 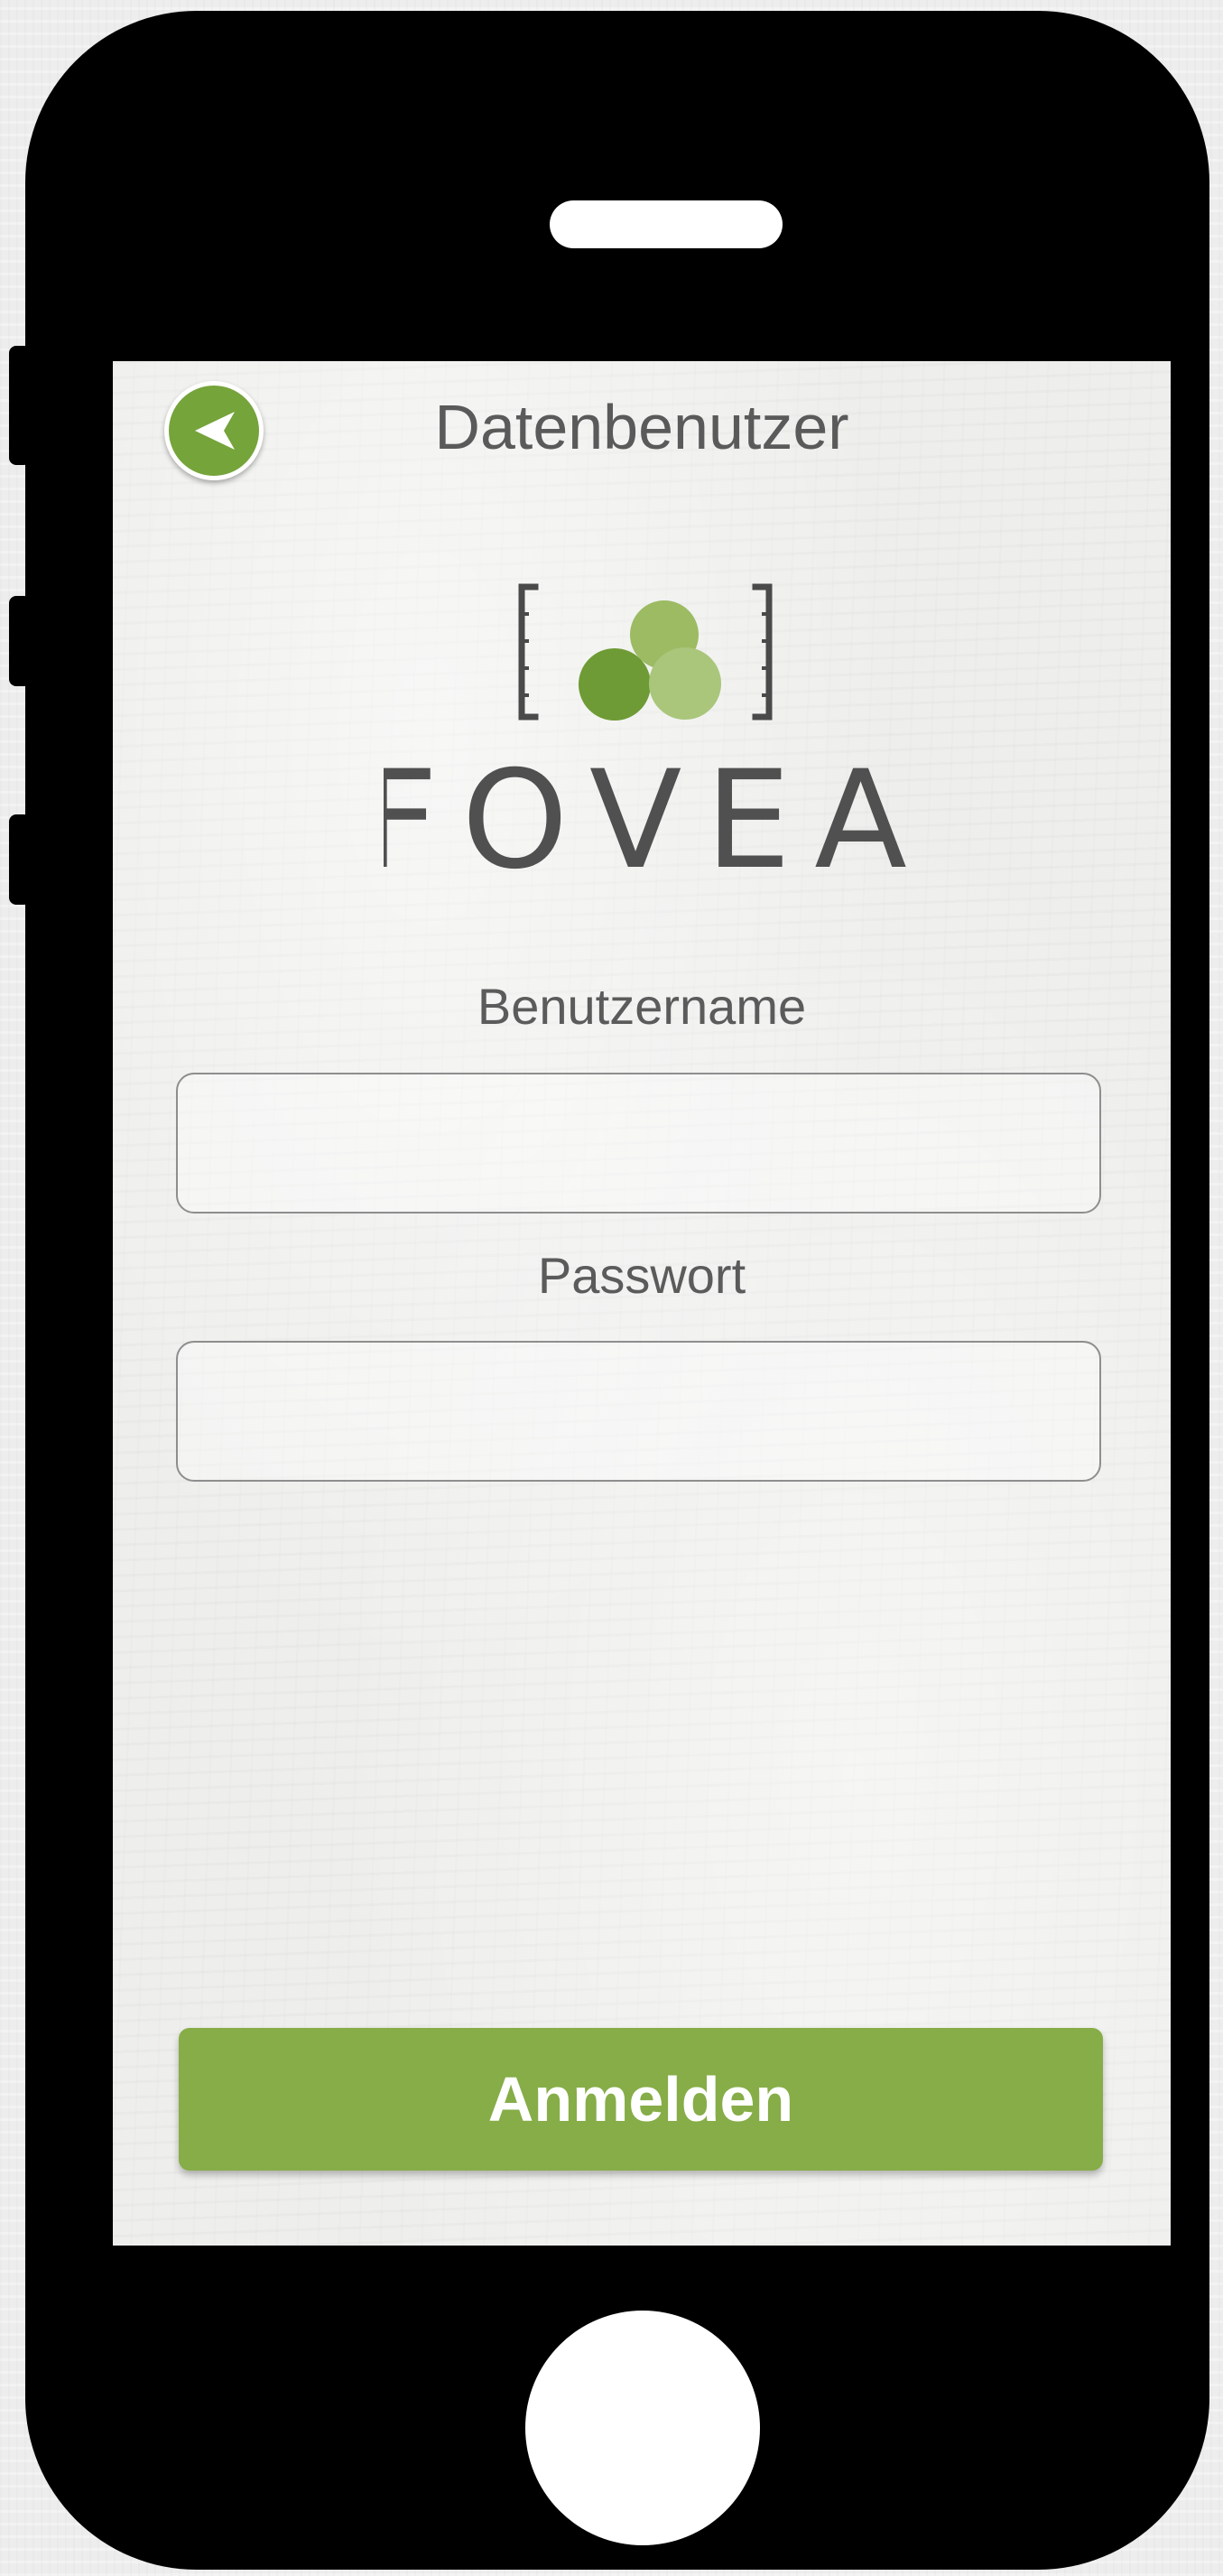 What do you see at coordinates (638, 1143) in the screenshot?
I see `username-input` at bounding box center [638, 1143].